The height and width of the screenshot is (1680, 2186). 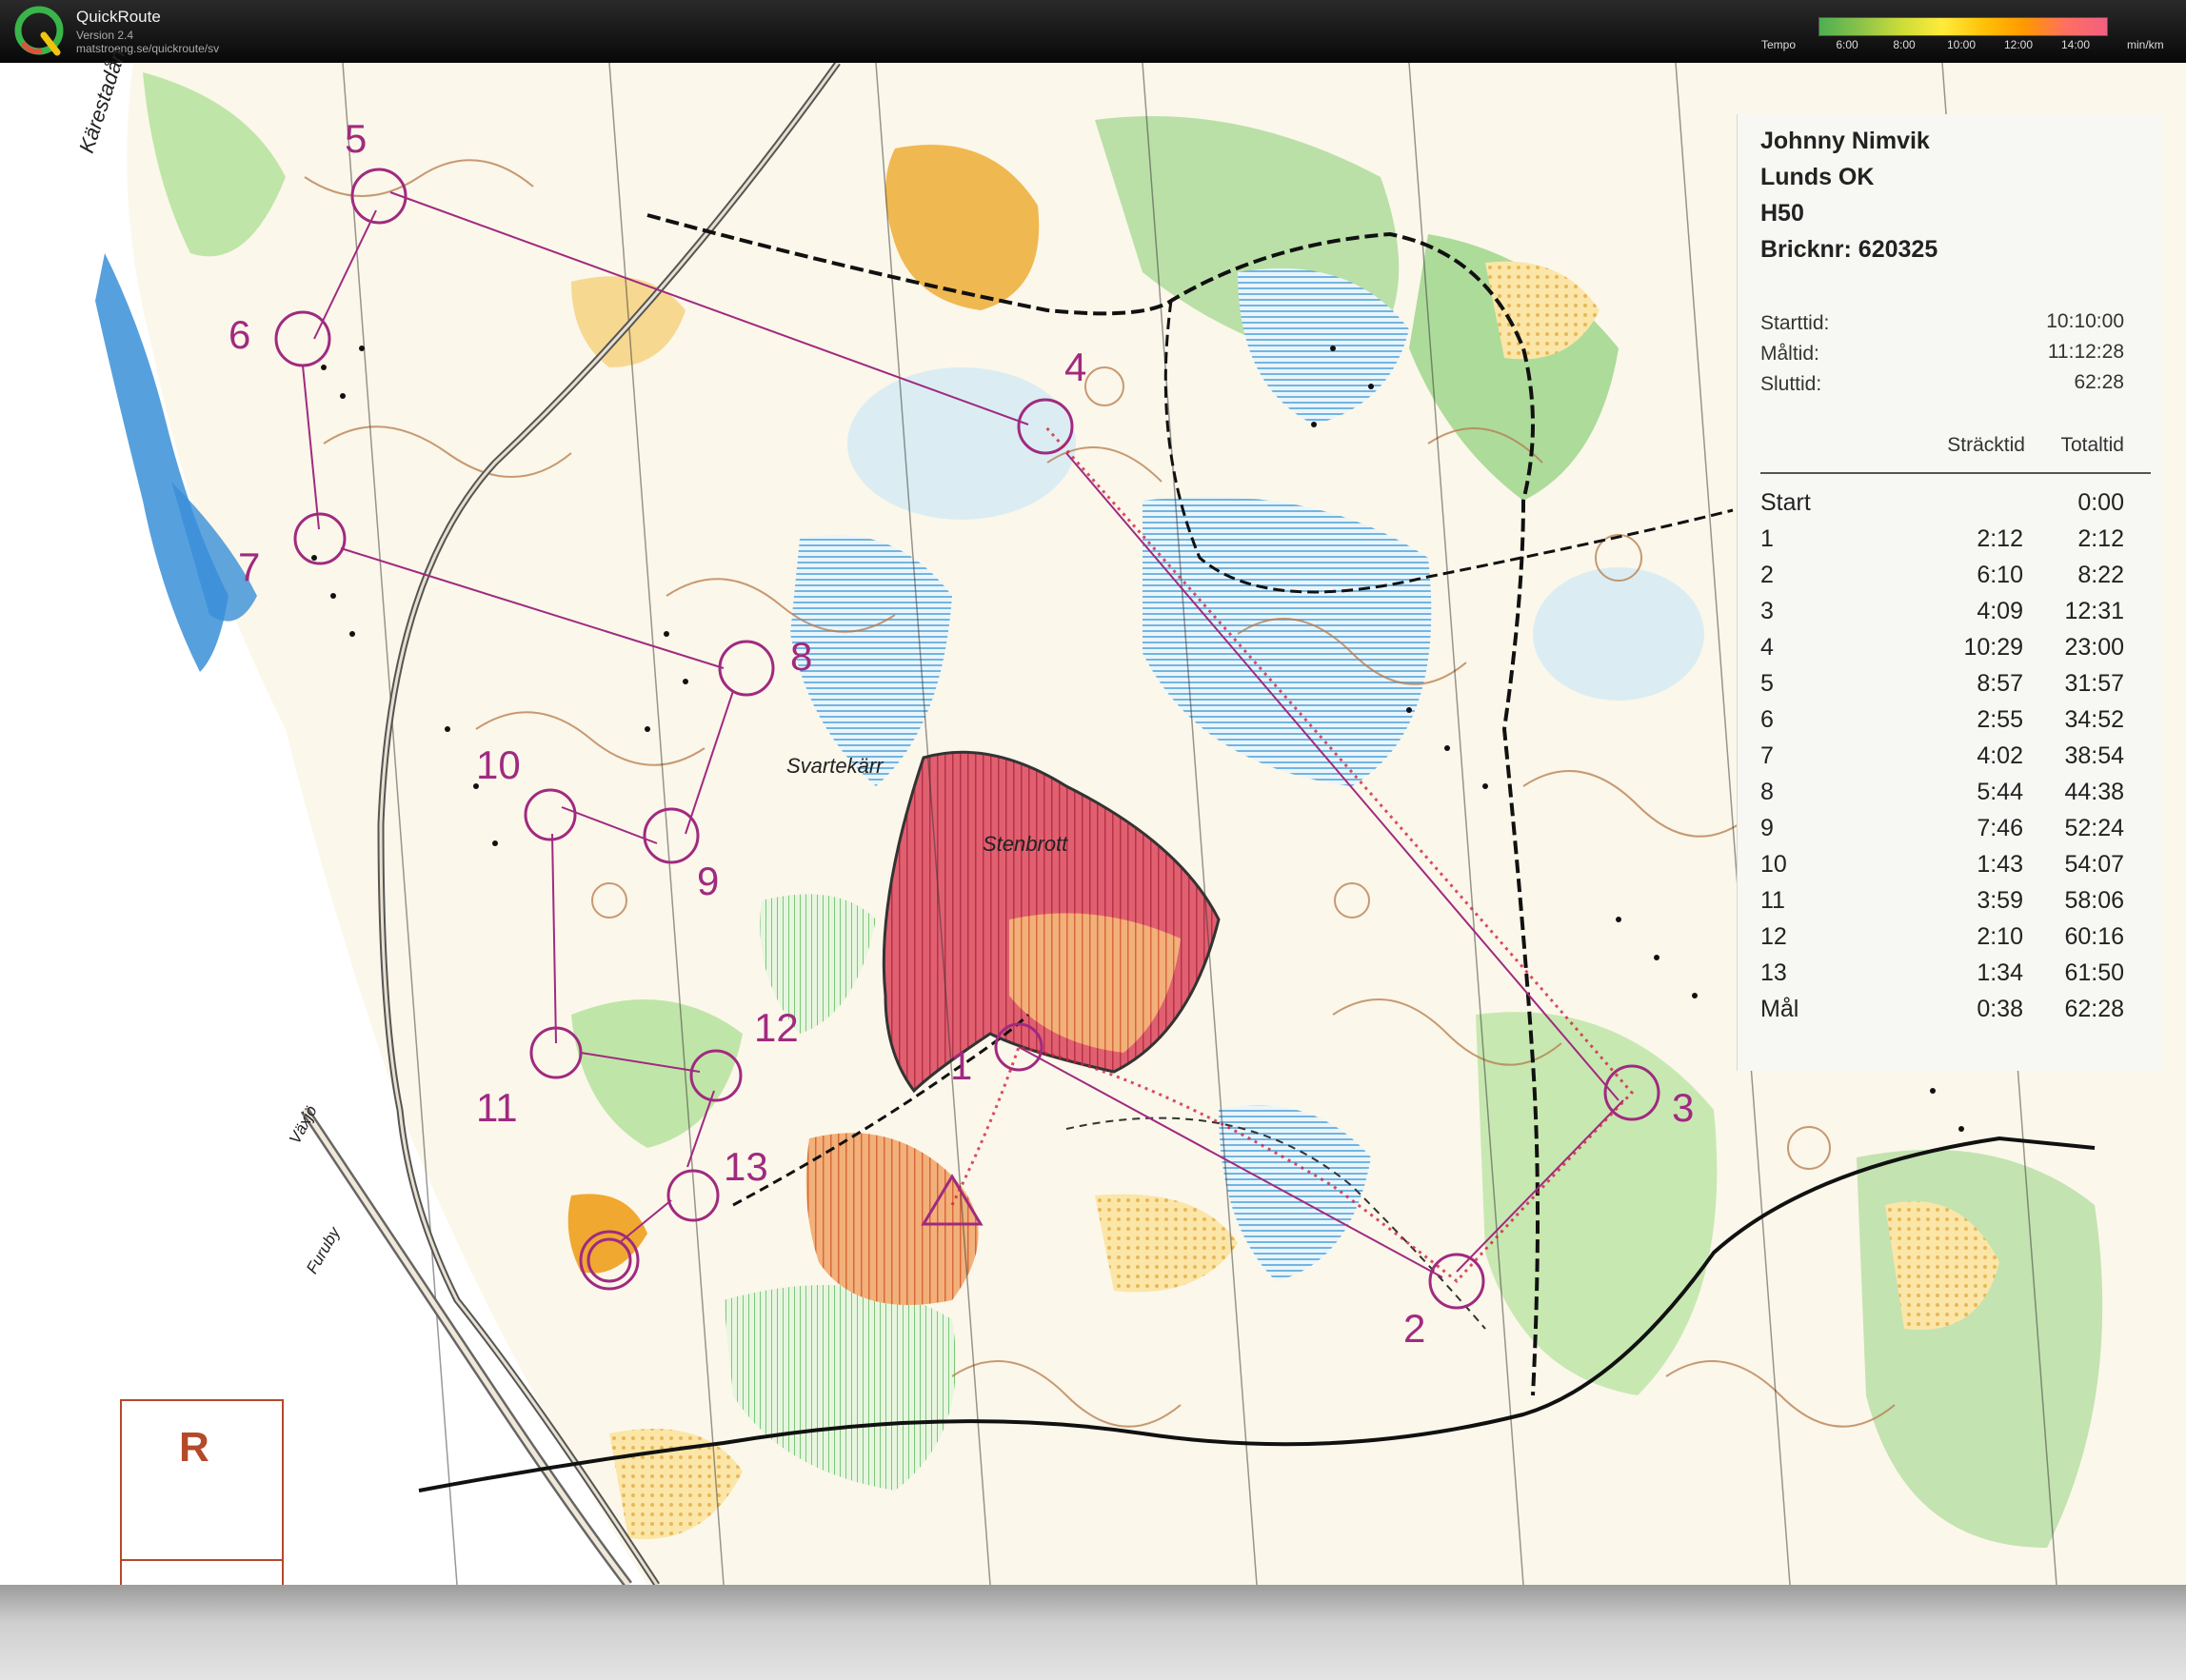 I want to click on tempo-unit: min/km, so click(x=2145, y=44).